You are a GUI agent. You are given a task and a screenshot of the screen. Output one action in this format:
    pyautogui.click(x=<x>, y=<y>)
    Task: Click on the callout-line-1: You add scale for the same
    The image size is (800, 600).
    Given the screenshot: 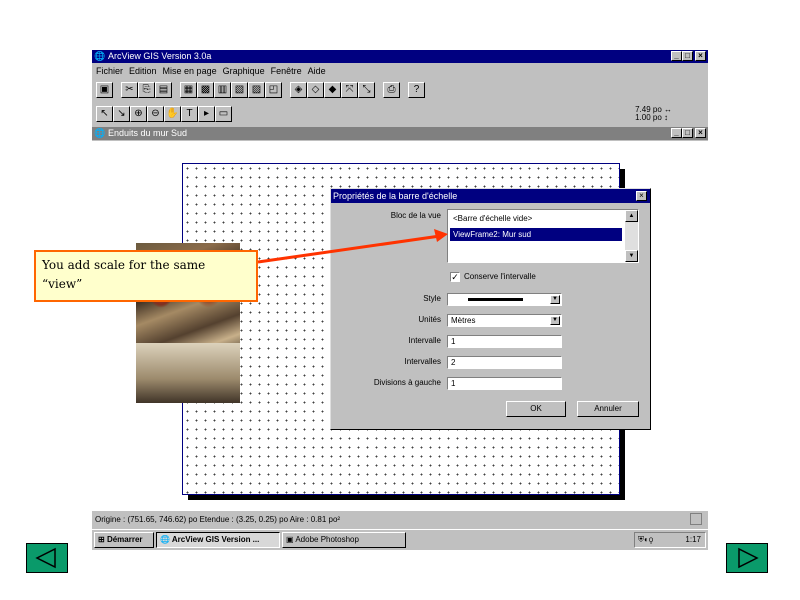 What is the action you would take?
    pyautogui.click(x=124, y=265)
    